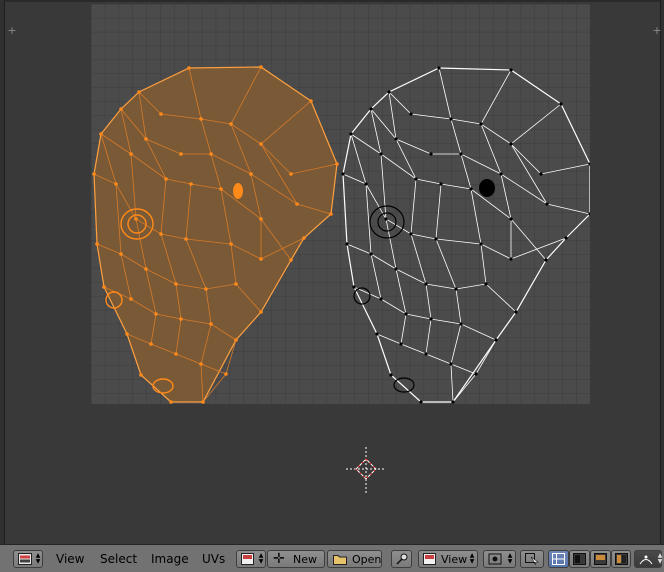 This screenshot has height=572, width=664. Describe the element at coordinates (118, 559) in the screenshot. I see `menu-select: Select` at that location.